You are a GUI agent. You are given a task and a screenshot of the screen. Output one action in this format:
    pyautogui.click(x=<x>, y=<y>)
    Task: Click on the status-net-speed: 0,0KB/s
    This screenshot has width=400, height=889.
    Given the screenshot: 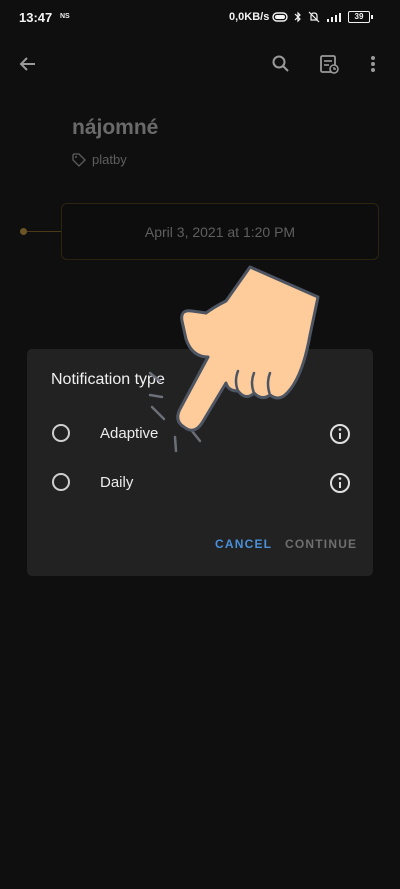 What is the action you would take?
    pyautogui.click(x=249, y=17)
    